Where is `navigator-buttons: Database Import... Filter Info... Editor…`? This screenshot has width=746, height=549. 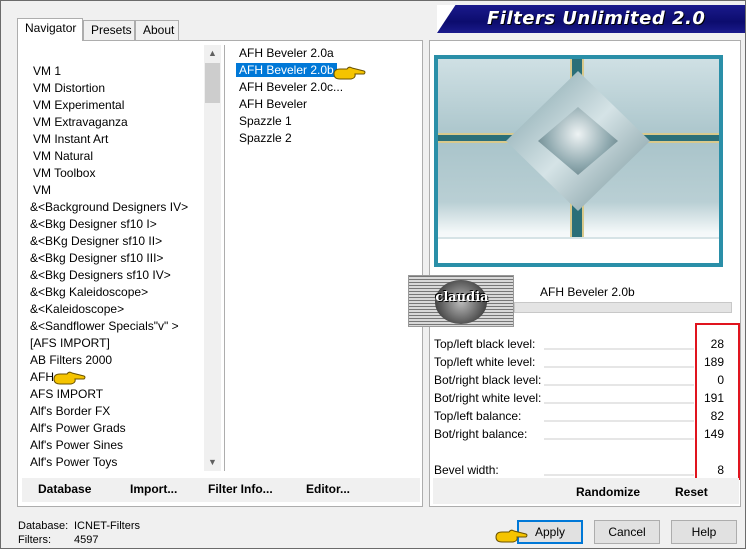 navigator-buttons: Database Import... Filter Info... Editor… is located at coordinates (221, 490).